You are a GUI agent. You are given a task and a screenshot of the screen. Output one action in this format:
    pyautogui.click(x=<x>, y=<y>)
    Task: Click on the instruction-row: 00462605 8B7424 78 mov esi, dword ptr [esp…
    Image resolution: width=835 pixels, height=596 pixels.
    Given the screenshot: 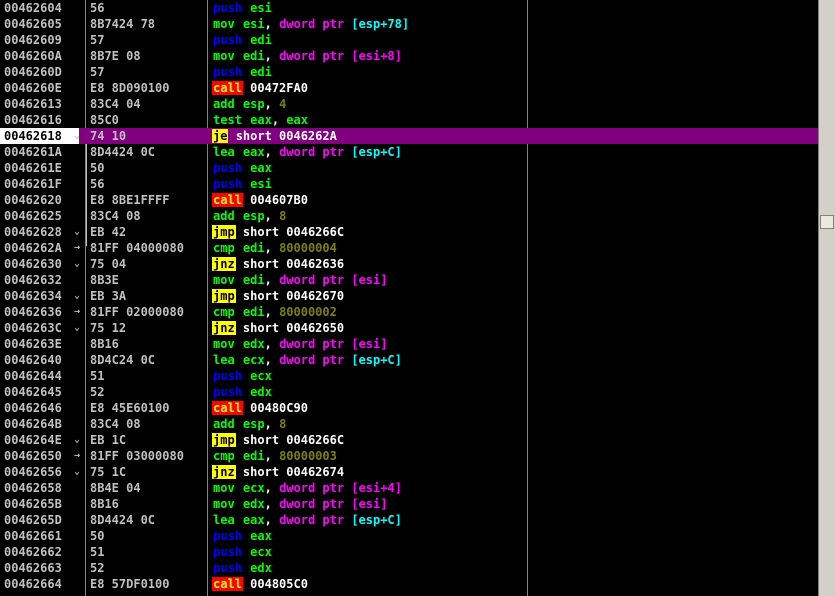 What is the action you would take?
    pyautogui.click(x=409, y=24)
    